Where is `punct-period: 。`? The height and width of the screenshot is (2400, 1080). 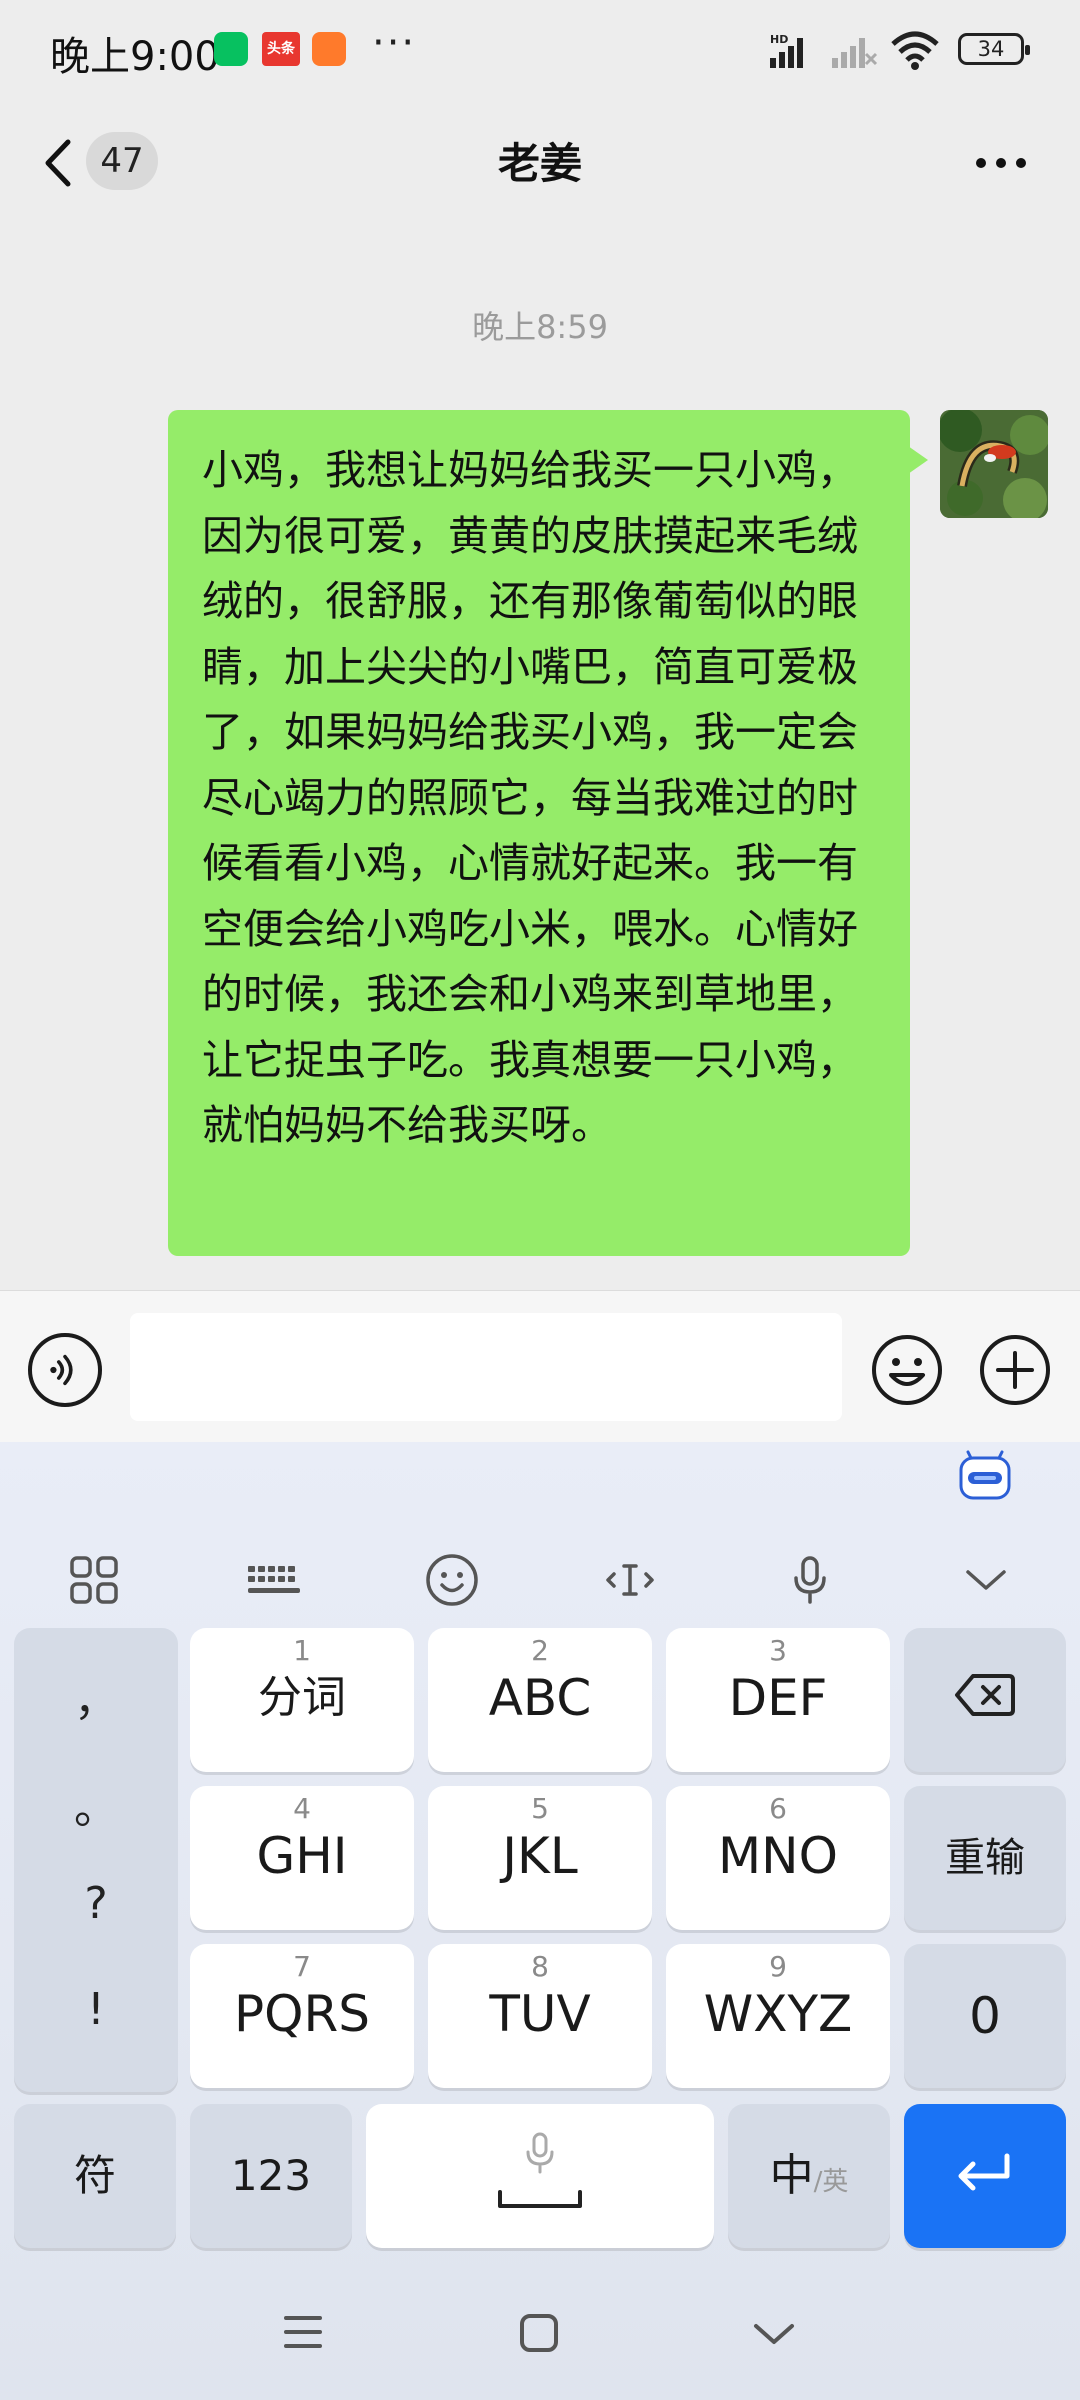 punct-period: 。 is located at coordinates (96, 1804).